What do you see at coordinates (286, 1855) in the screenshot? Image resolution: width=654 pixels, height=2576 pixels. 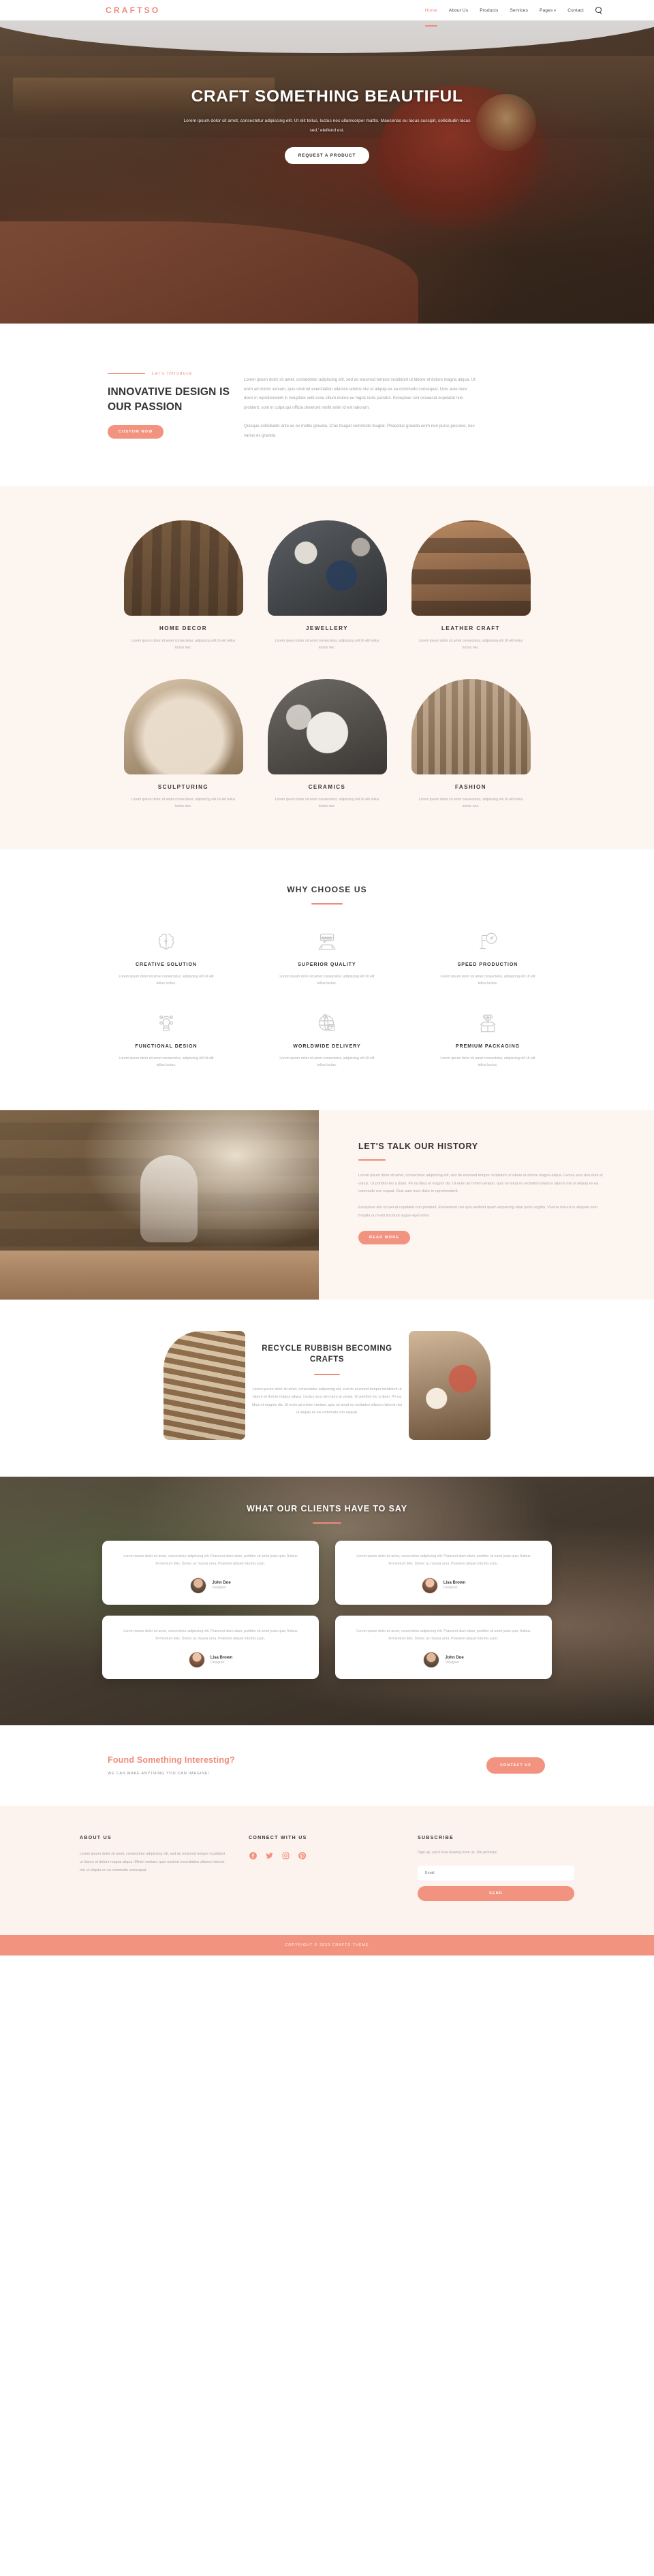 I see `instagram-icon` at bounding box center [286, 1855].